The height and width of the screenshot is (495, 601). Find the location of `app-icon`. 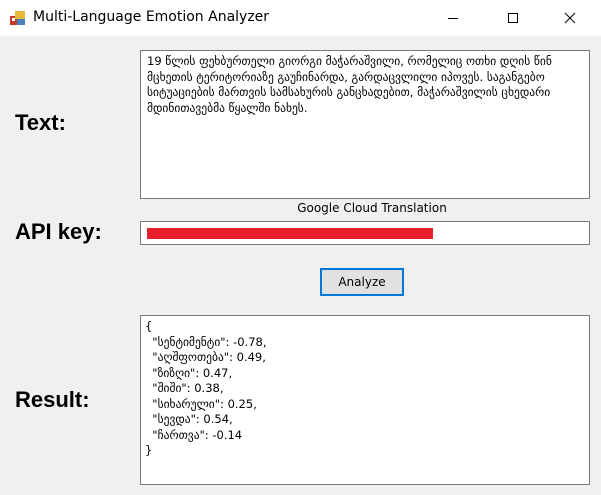

app-icon is located at coordinates (17, 18).